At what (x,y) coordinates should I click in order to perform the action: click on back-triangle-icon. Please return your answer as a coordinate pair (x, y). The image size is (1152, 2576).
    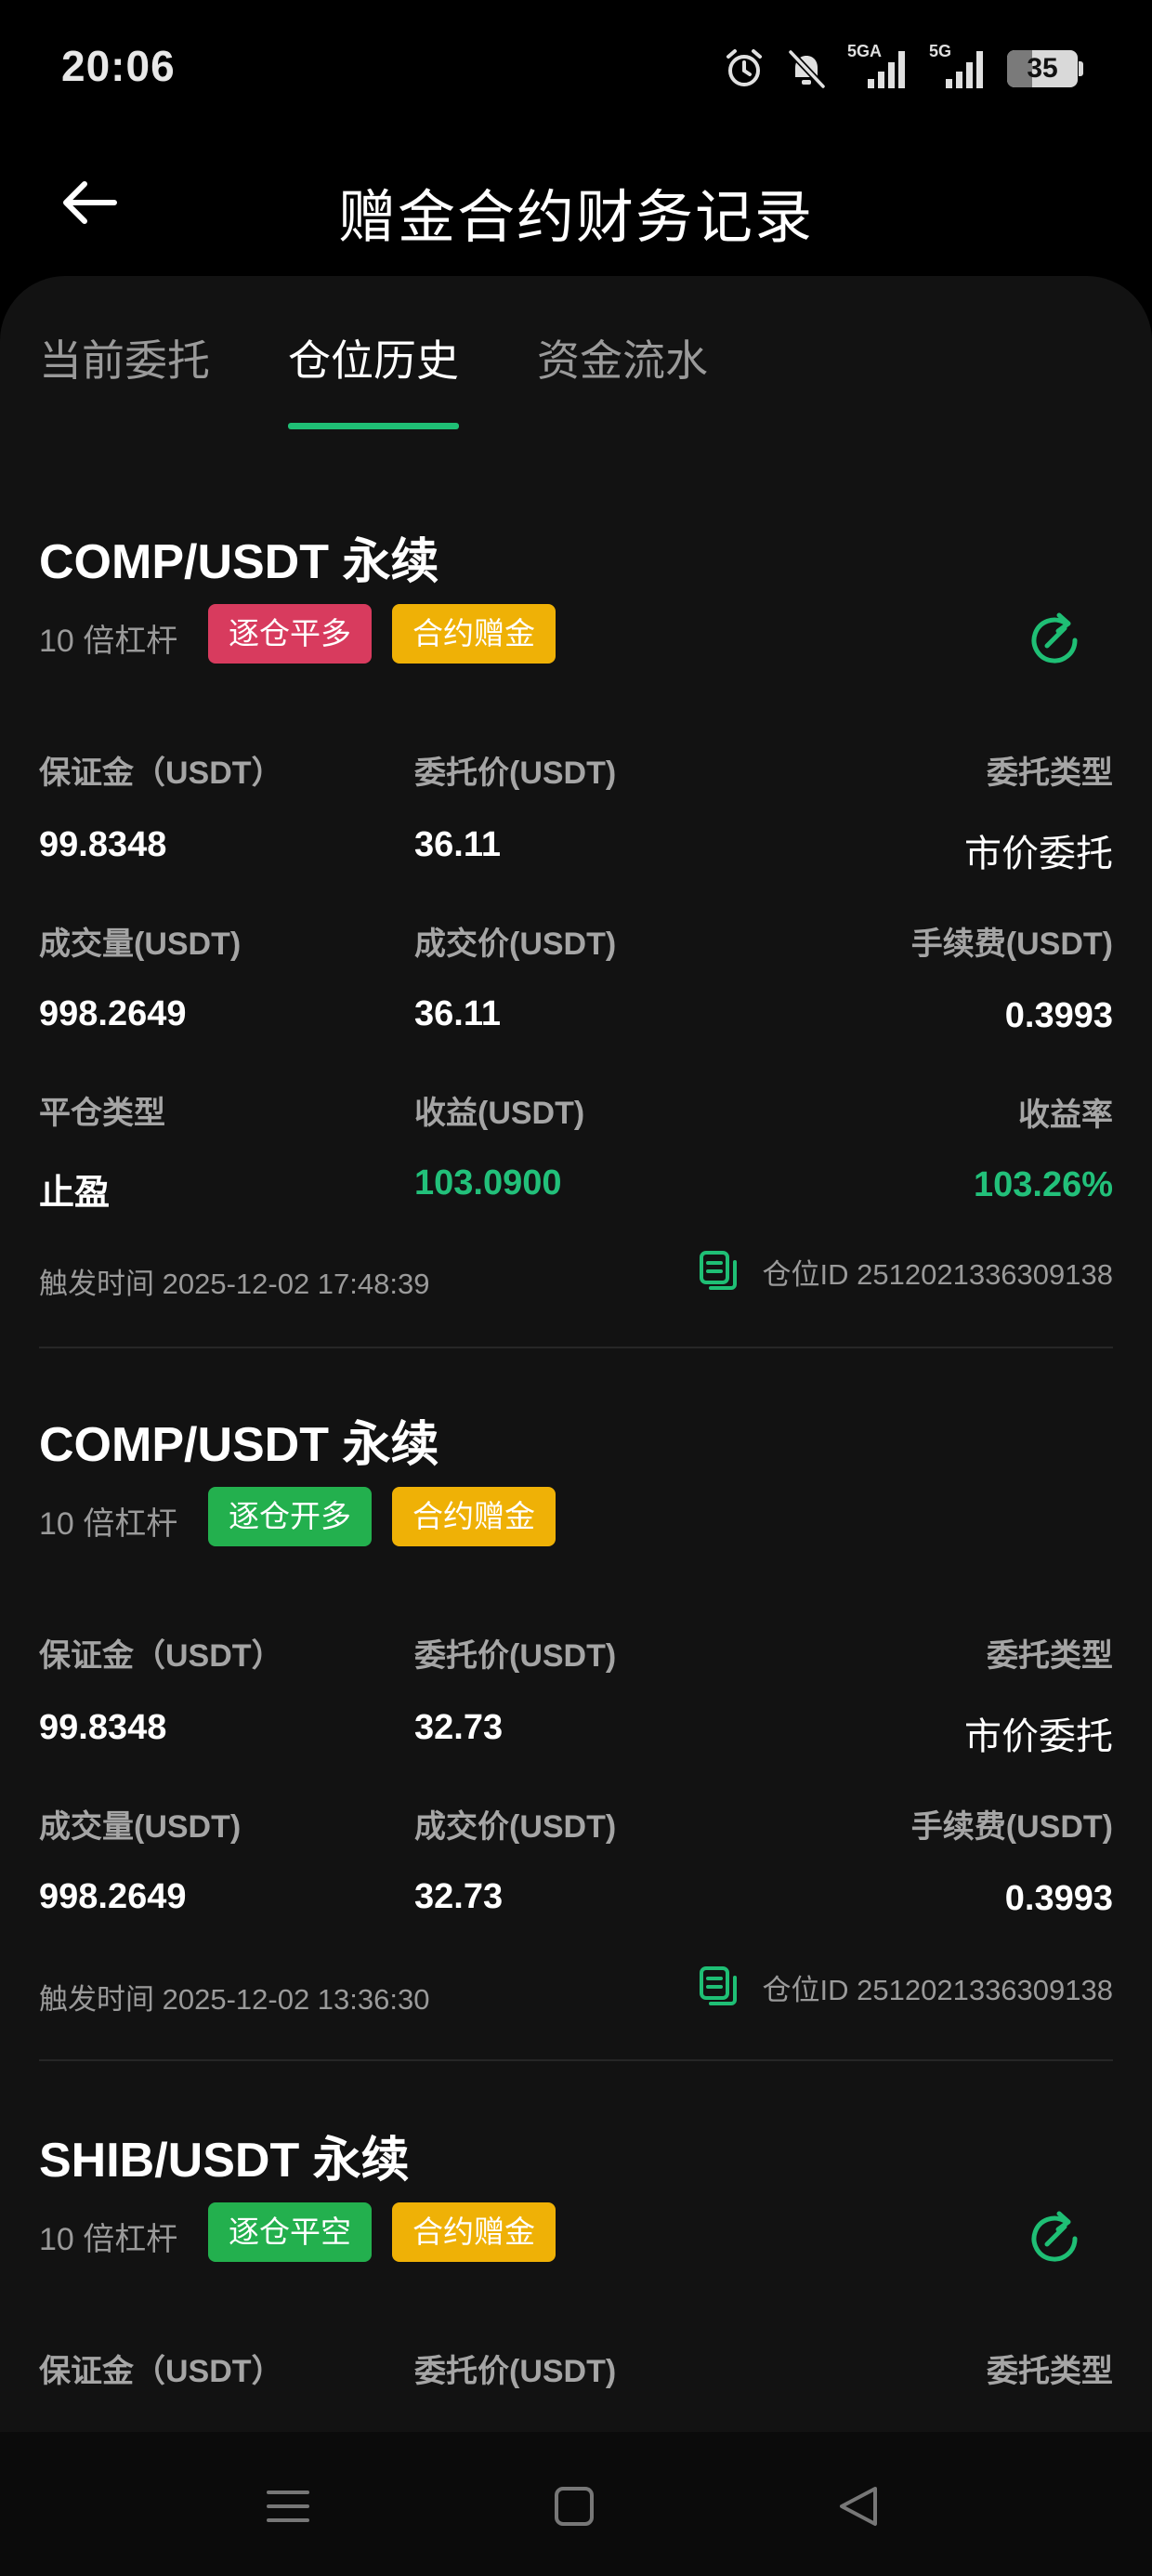
    Looking at the image, I should click on (859, 2506).